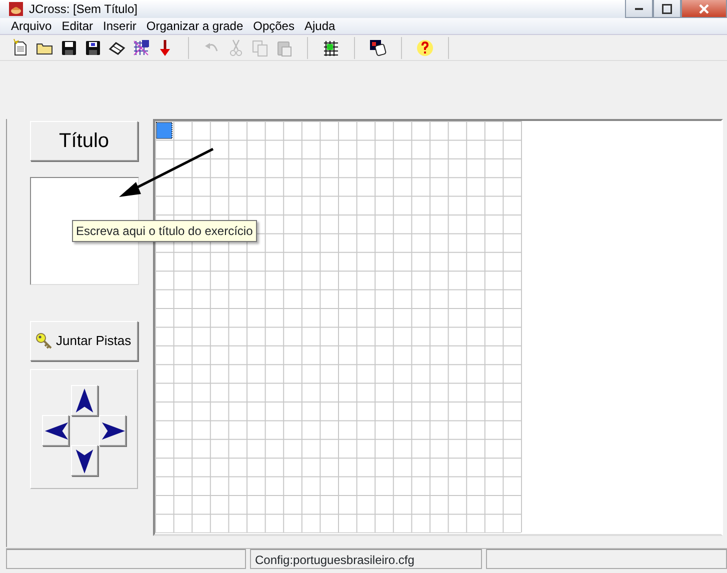  Describe the element at coordinates (44, 341) in the screenshot. I see `key-icon` at that location.